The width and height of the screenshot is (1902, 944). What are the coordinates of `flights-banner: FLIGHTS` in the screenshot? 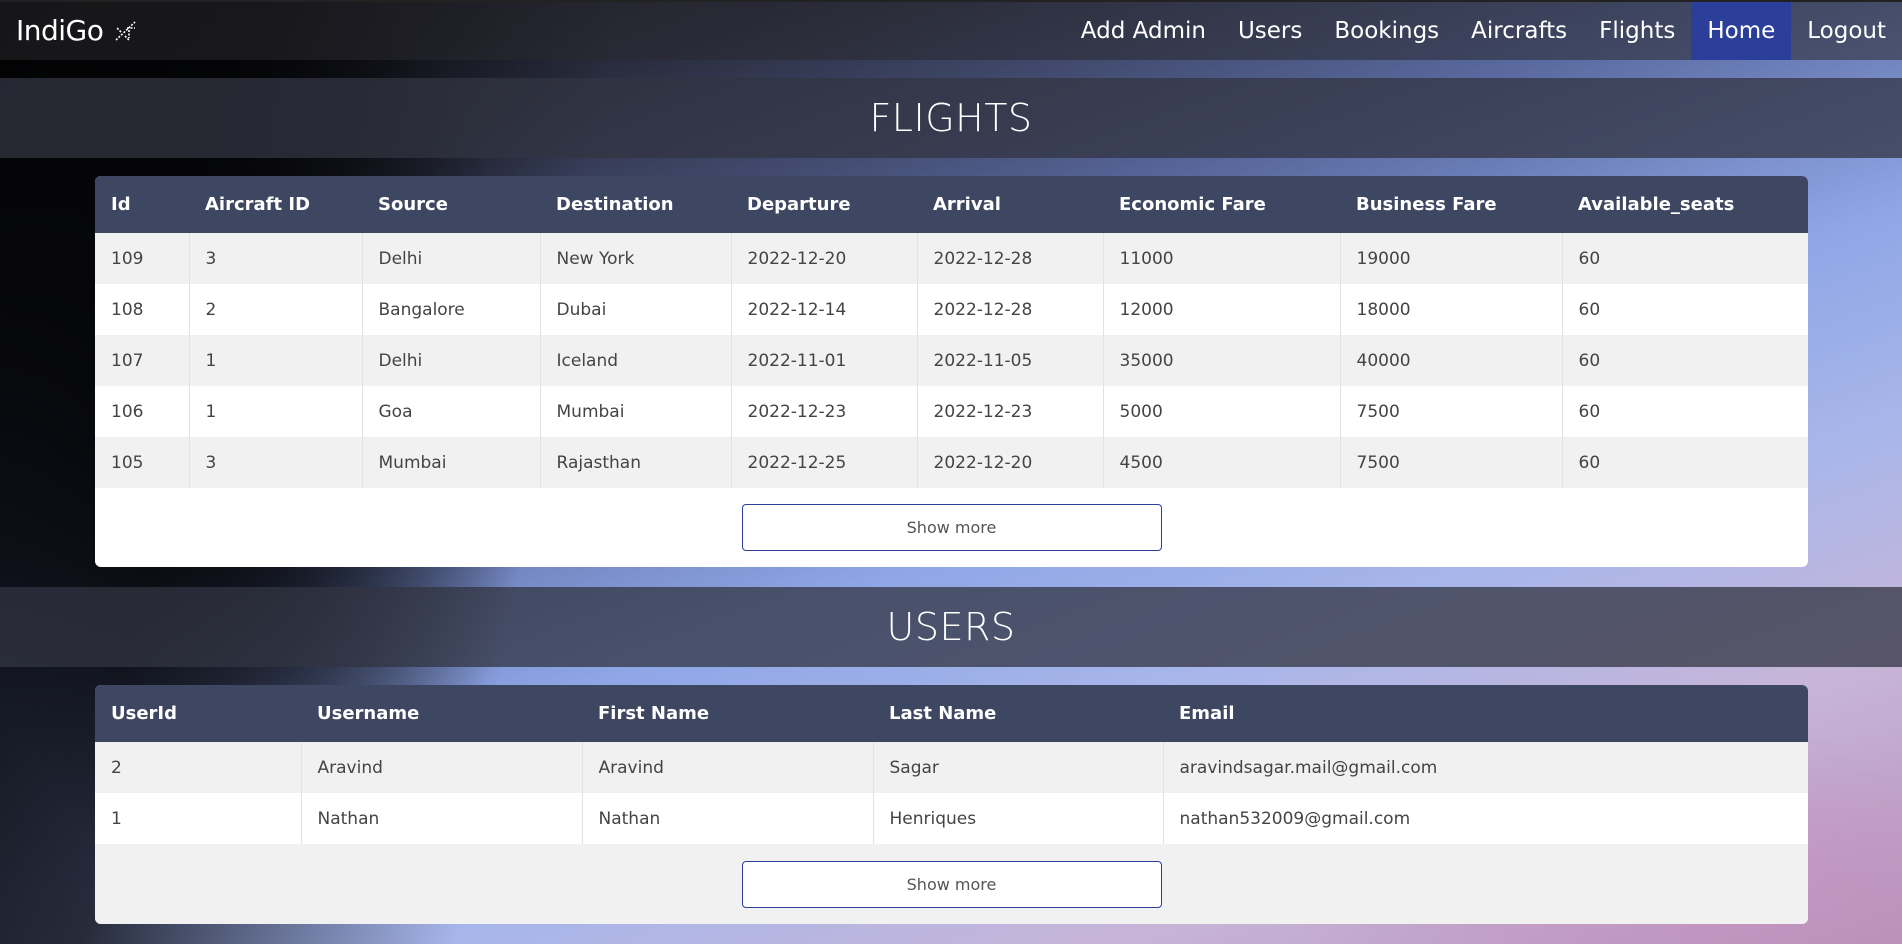 It's located at (951, 118).